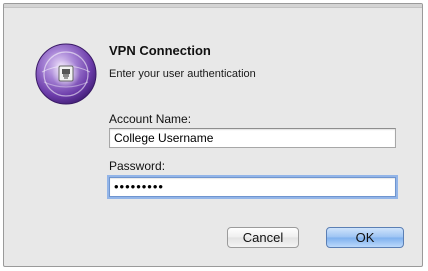 The image size is (428, 271). Describe the element at coordinates (66, 74) in the screenshot. I see `vpn-network-icon` at that location.